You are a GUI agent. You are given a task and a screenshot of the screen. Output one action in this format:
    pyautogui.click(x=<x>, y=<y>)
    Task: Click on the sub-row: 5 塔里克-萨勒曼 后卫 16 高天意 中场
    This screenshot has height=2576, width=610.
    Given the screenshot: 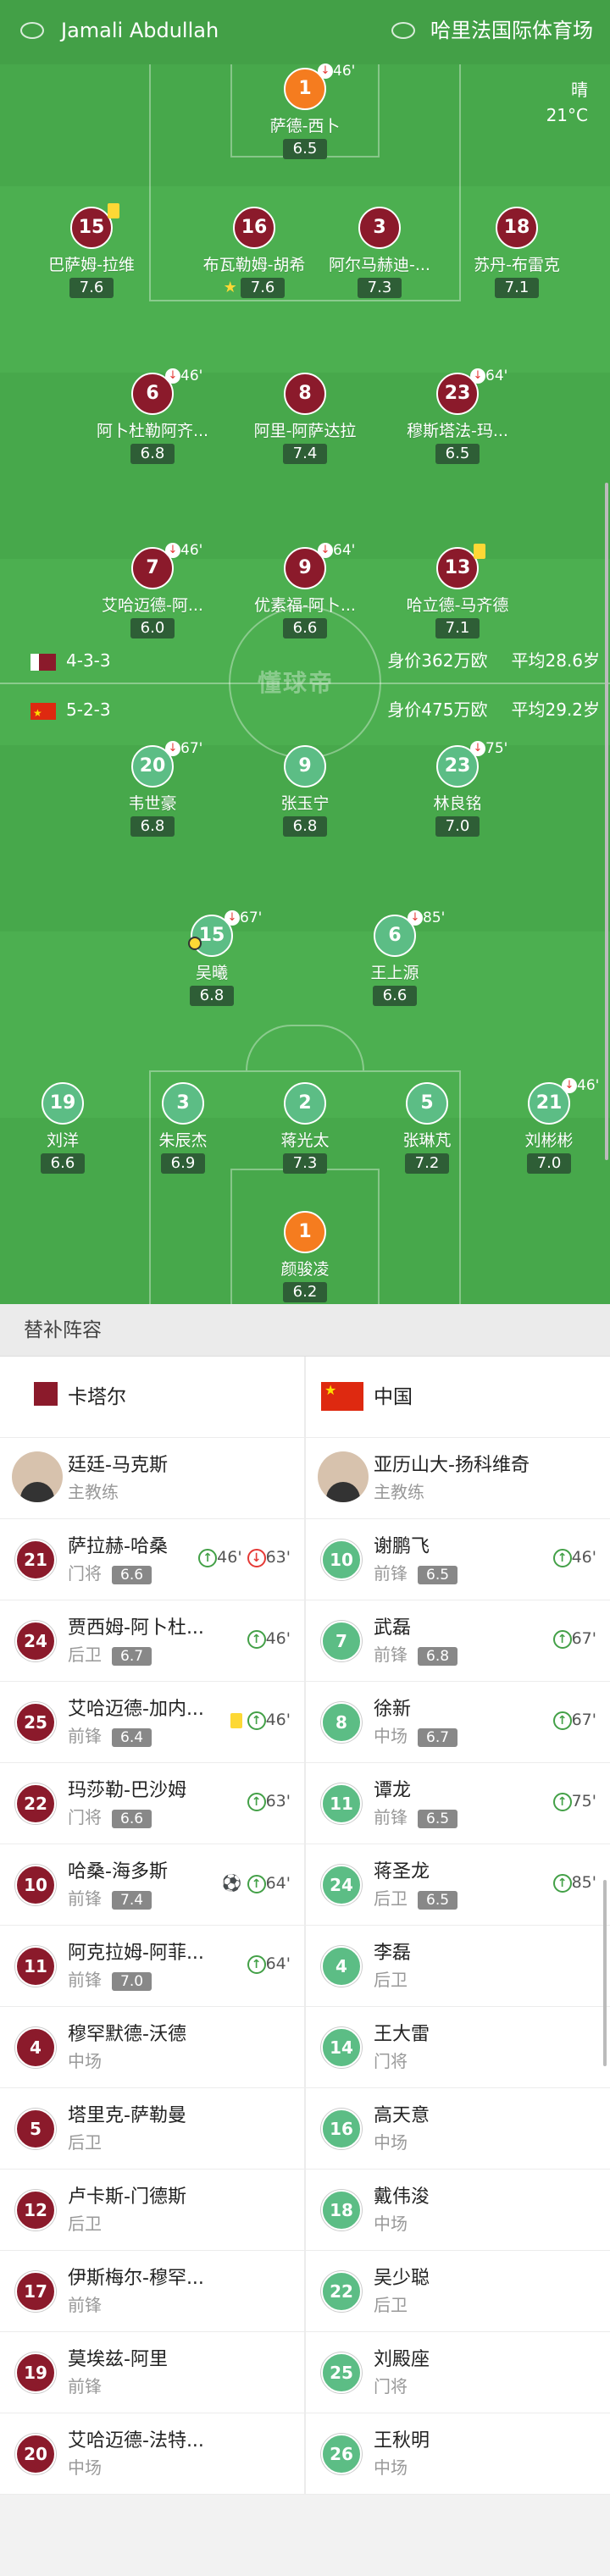 What is the action you would take?
    pyautogui.click(x=305, y=2129)
    